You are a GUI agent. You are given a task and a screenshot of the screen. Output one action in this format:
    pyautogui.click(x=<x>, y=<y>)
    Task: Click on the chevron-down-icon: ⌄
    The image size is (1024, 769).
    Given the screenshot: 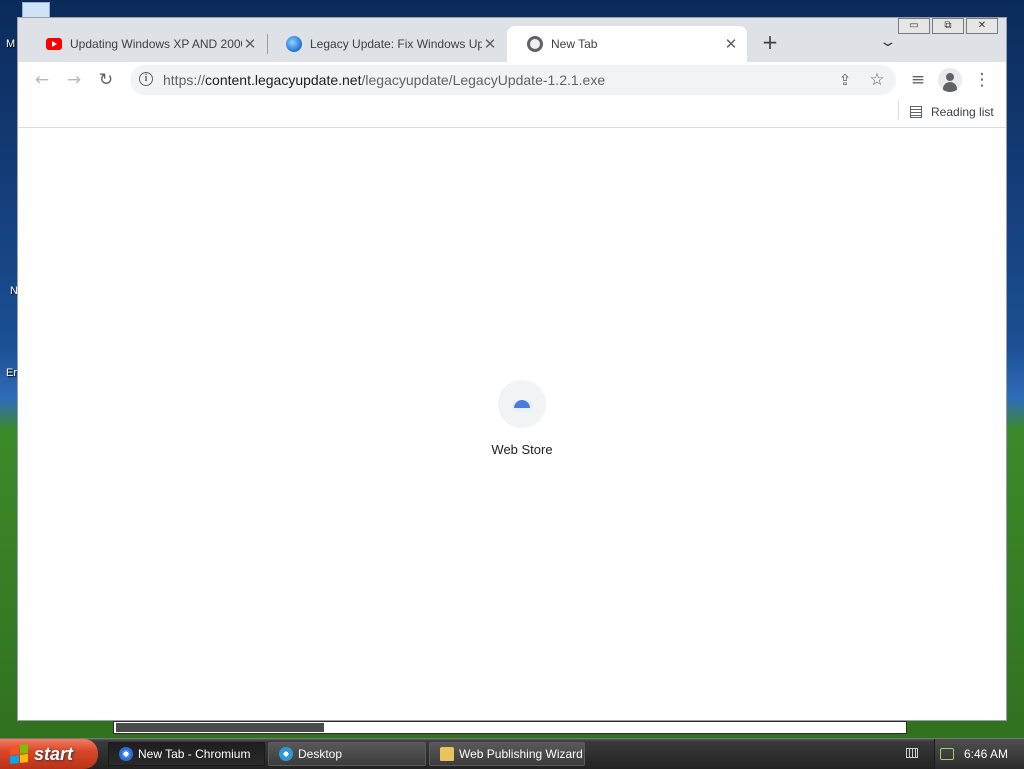 What is the action you would take?
    pyautogui.click(x=888, y=42)
    